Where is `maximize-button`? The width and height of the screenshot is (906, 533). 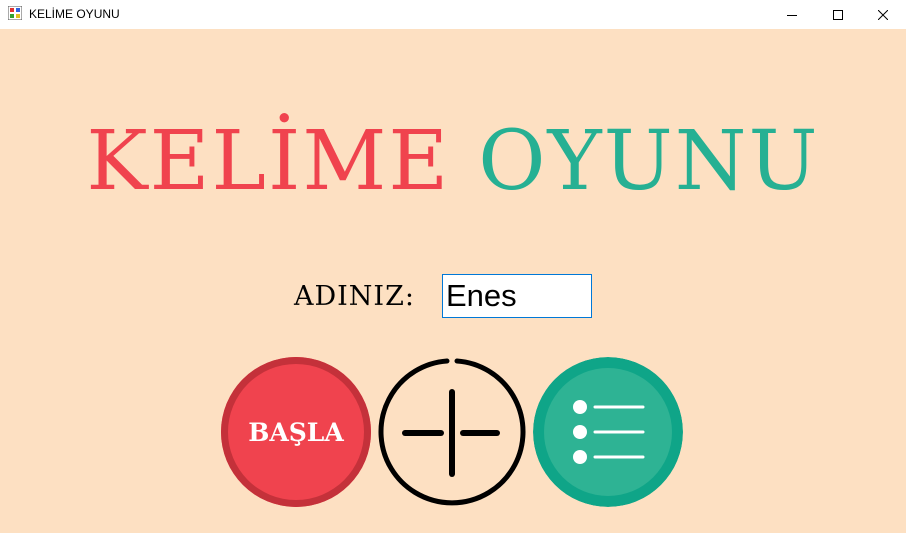
maximize-button is located at coordinates (838, 14).